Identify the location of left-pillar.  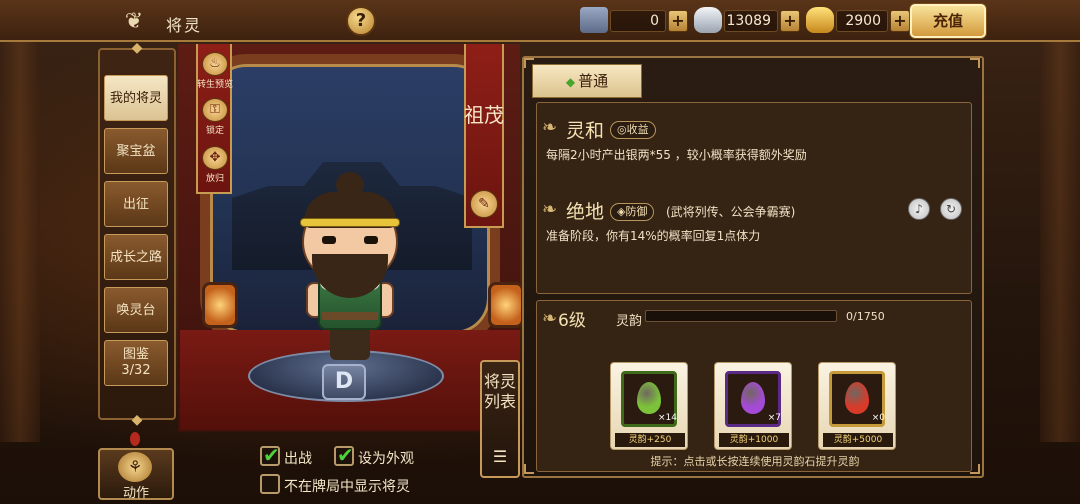
(20, 242).